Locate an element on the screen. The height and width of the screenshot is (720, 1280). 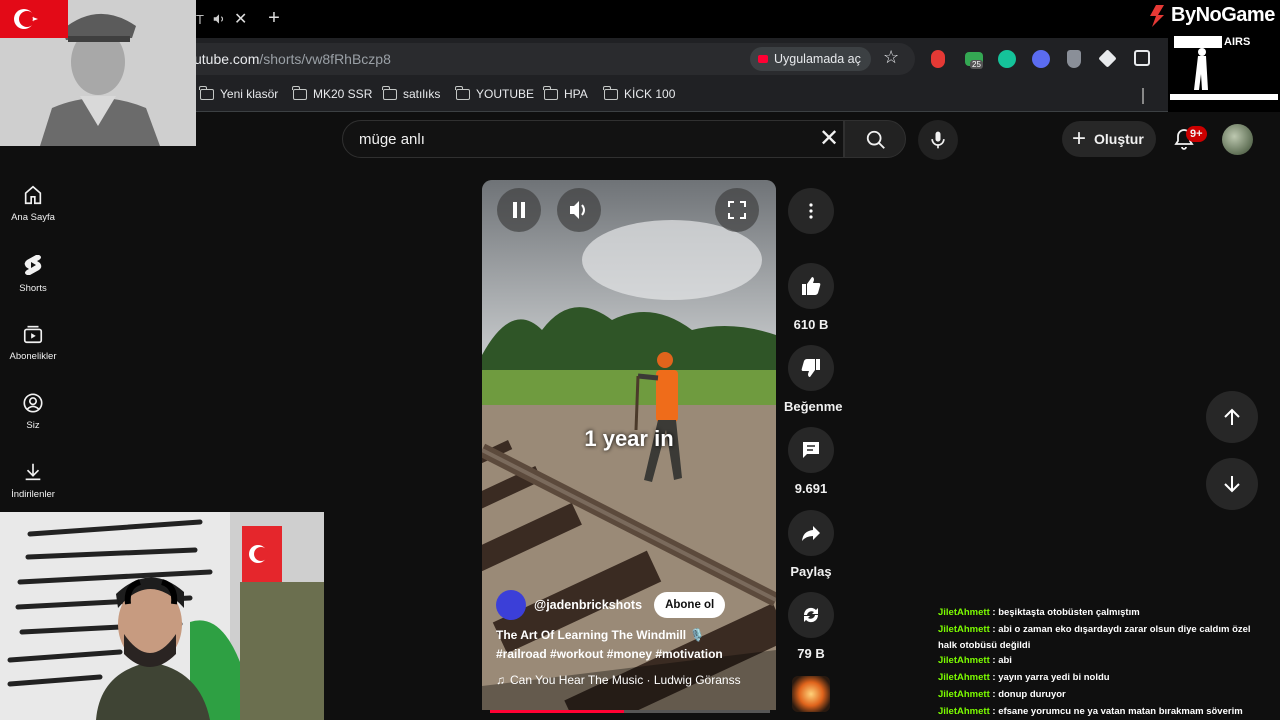
remix-icon is located at coordinates (811, 615).